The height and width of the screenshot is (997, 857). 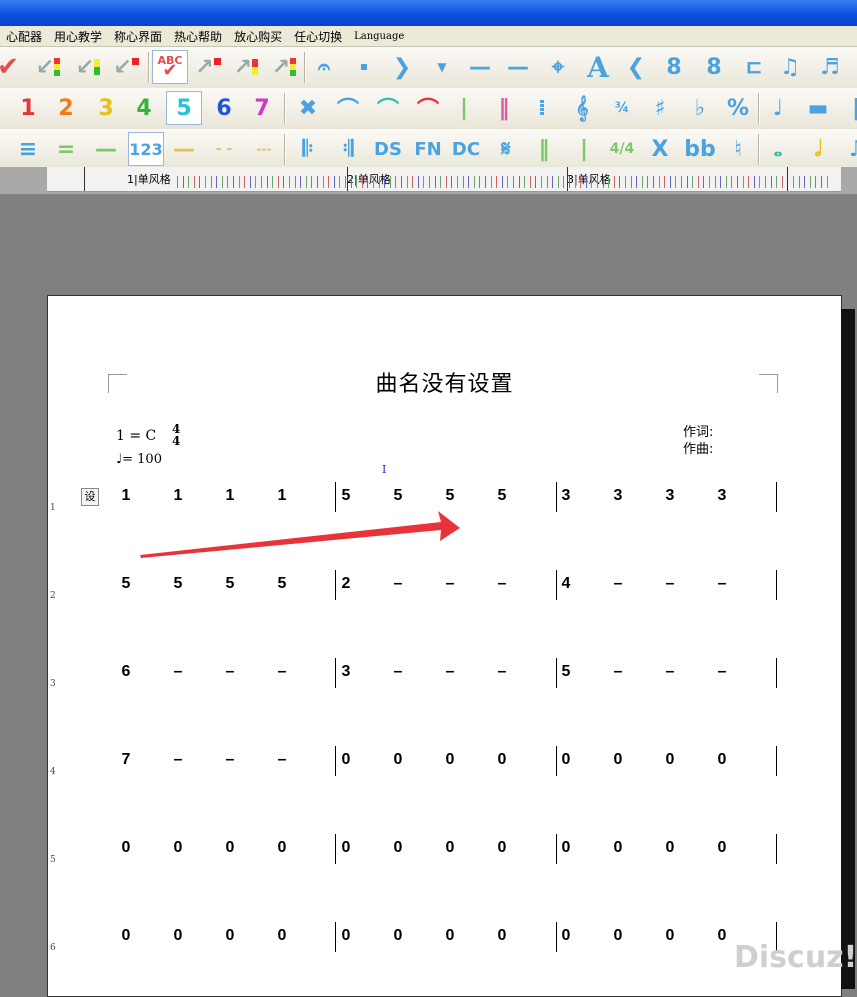 I want to click on down-triangle-icon: ▼, so click(x=442, y=67).